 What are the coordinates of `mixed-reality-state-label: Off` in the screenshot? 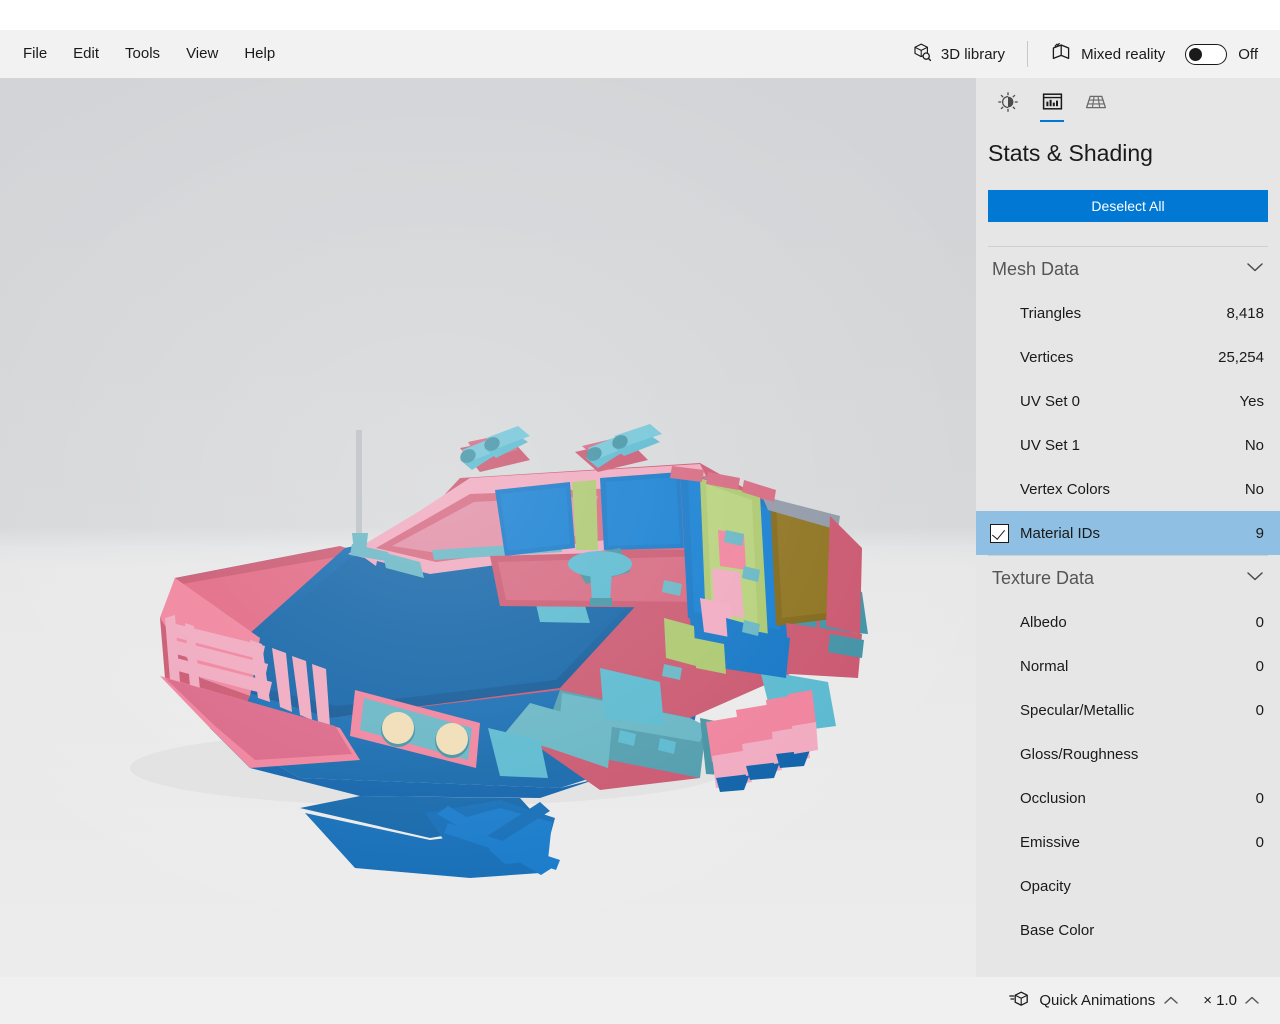 It's located at (1248, 54).